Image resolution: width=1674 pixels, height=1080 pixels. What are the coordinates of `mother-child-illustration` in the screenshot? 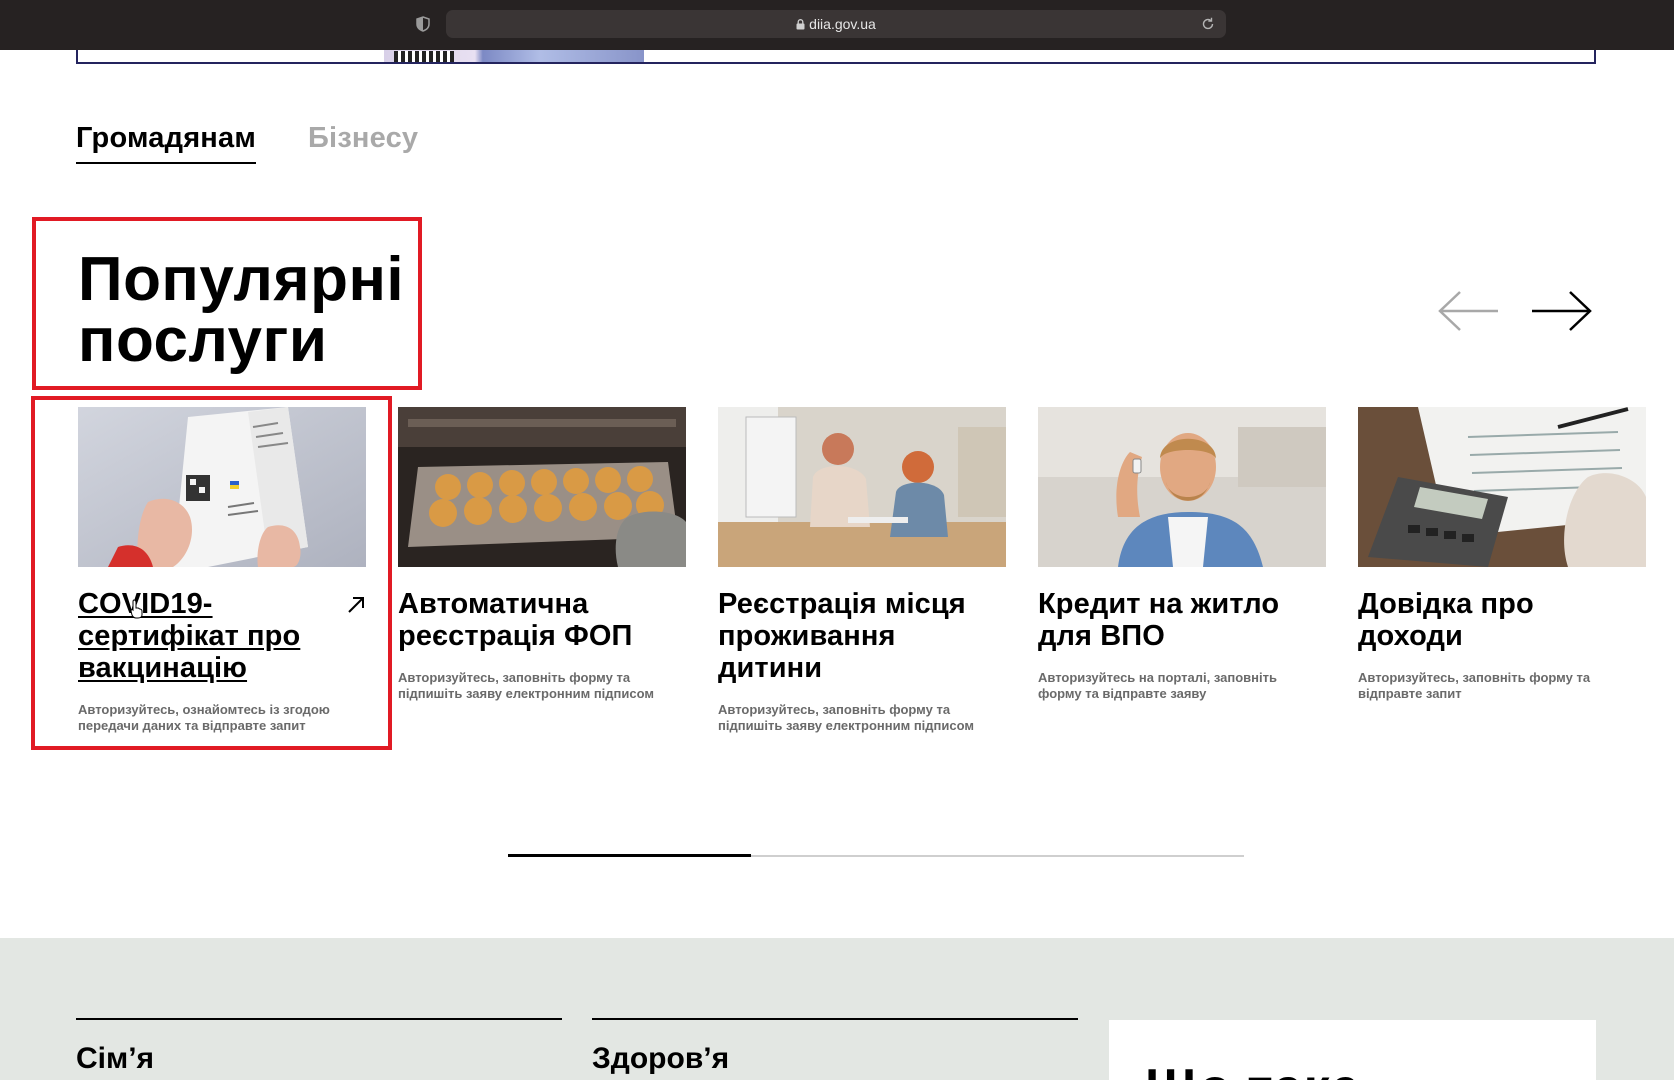 It's located at (862, 487).